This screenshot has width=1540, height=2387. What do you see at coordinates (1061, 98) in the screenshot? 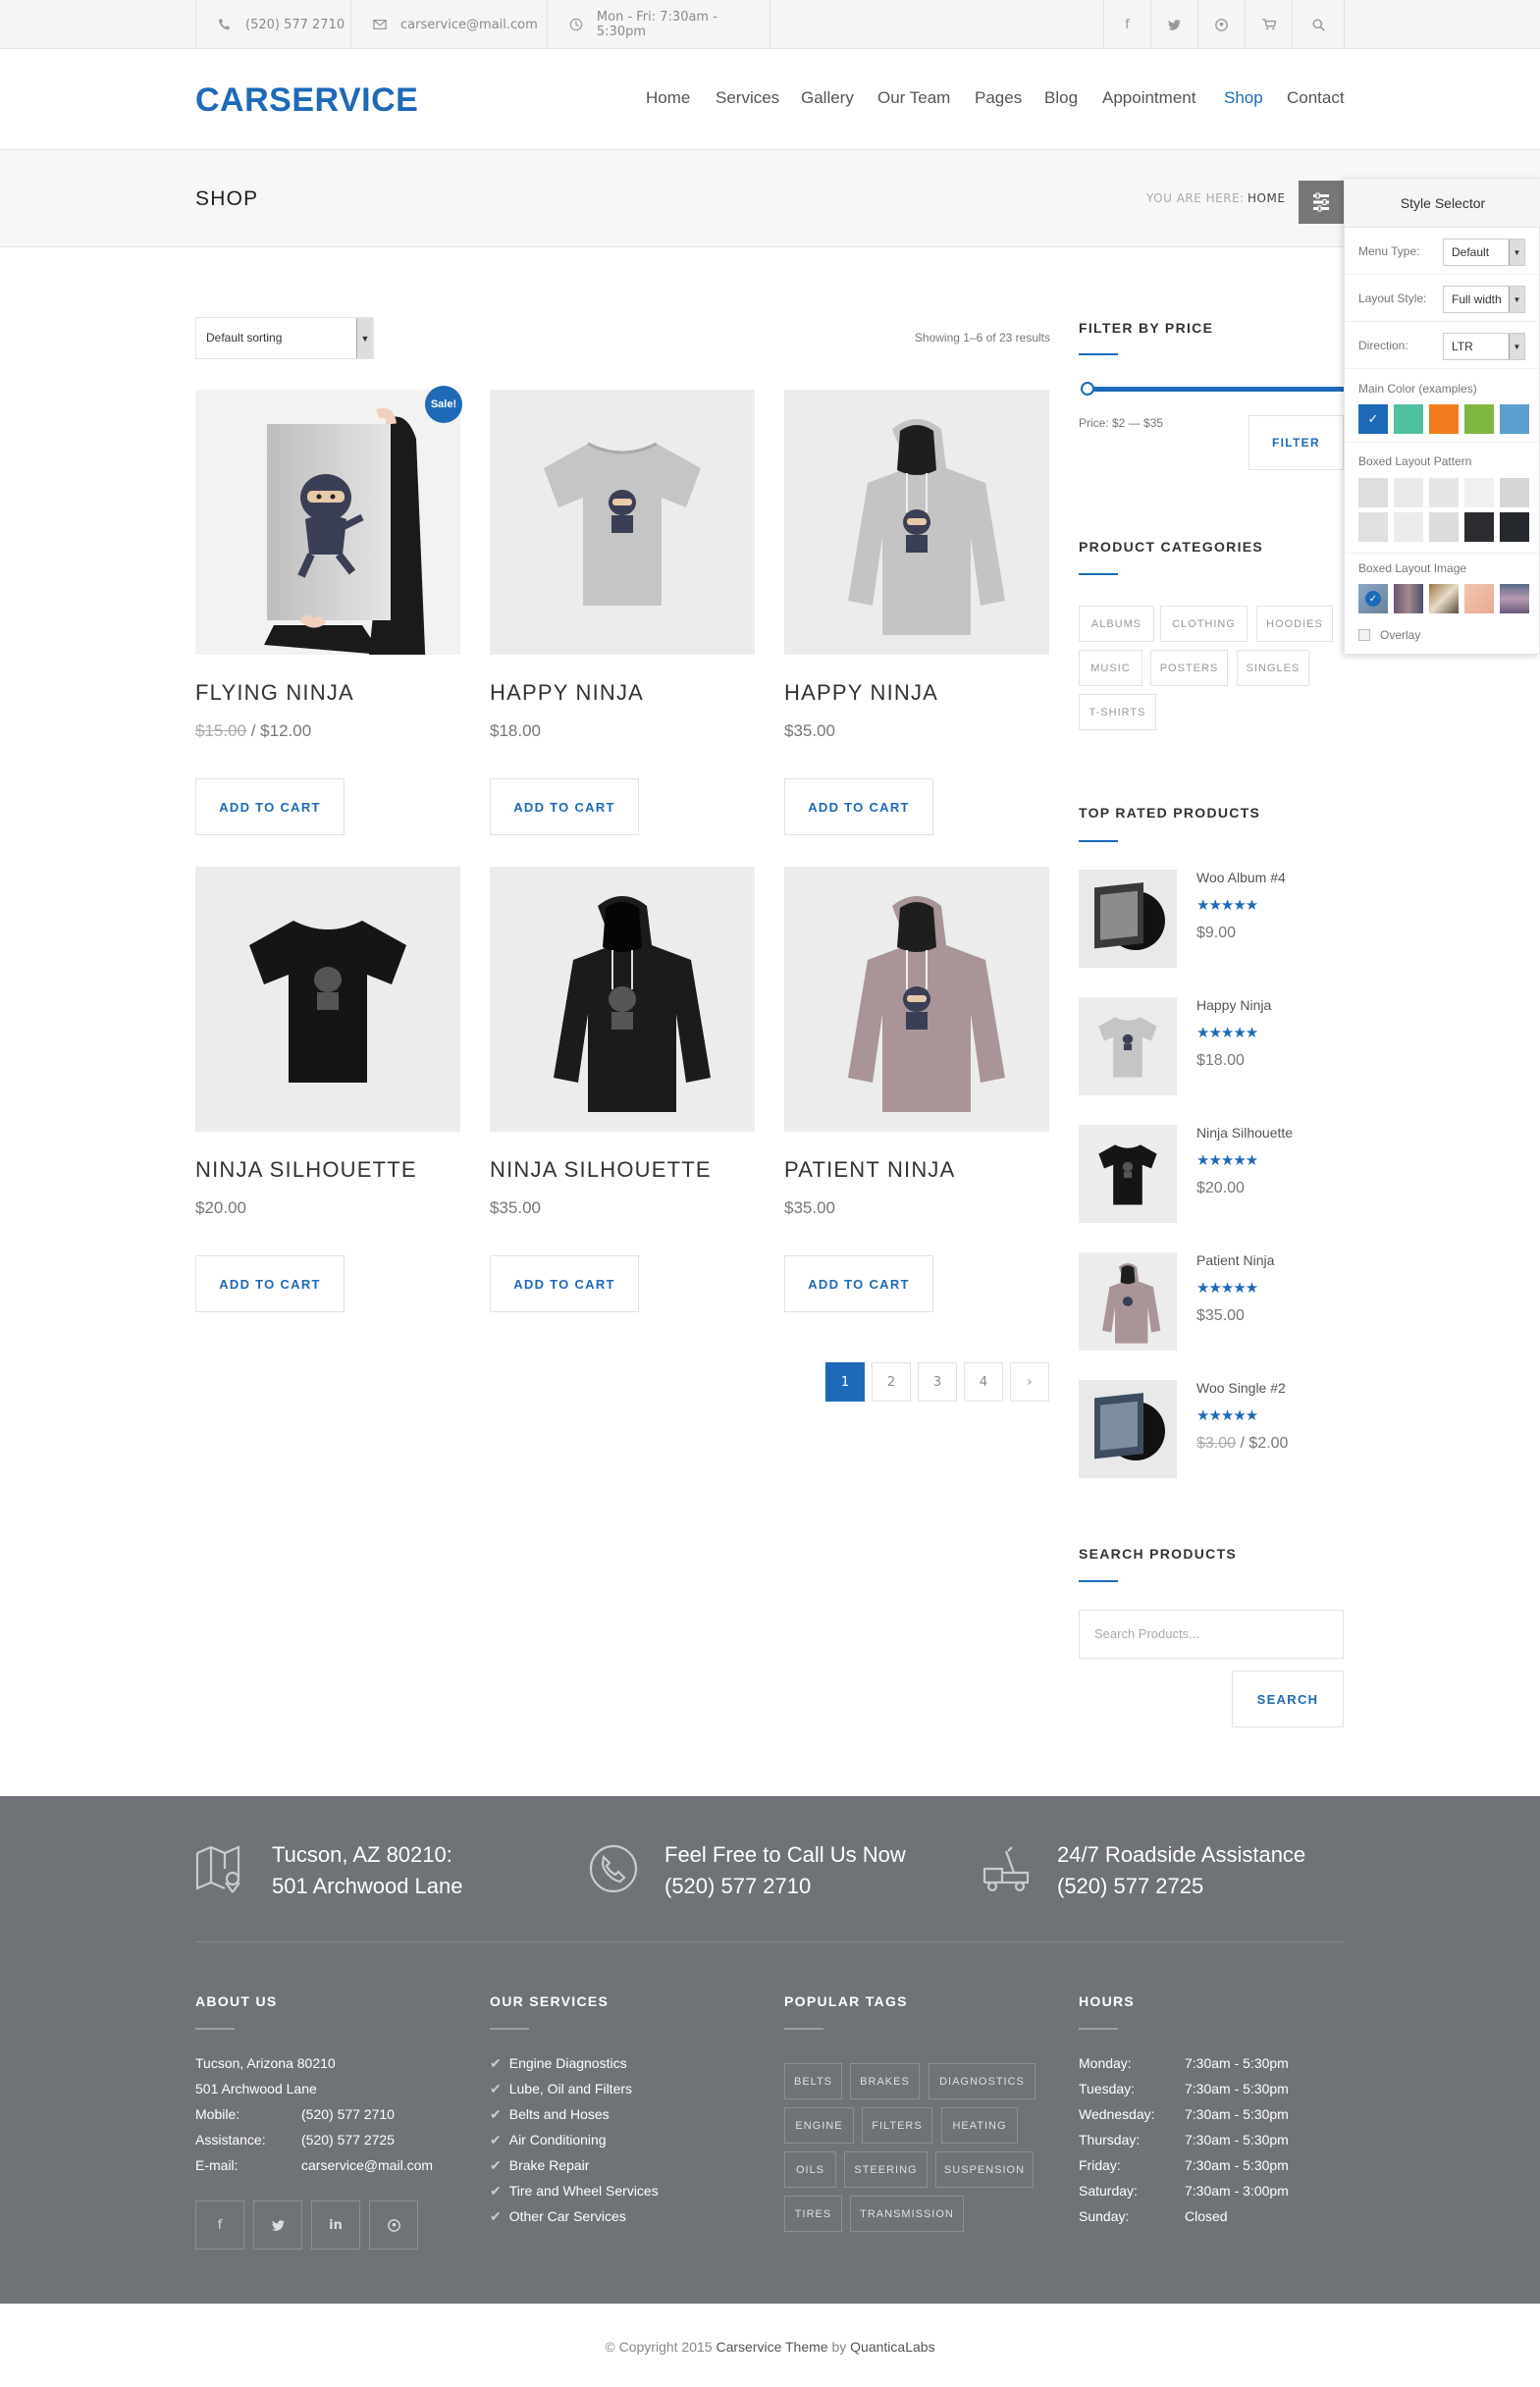
I see `nav-blog: Blog` at bounding box center [1061, 98].